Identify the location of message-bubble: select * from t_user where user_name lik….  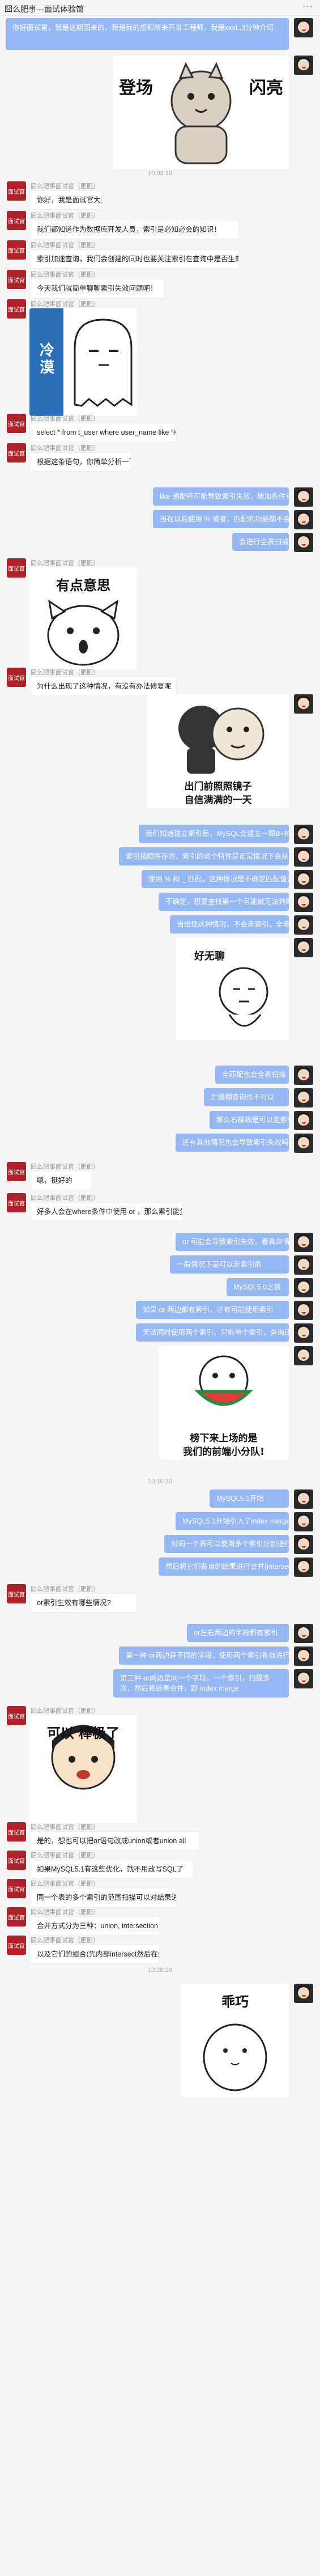
(103, 432).